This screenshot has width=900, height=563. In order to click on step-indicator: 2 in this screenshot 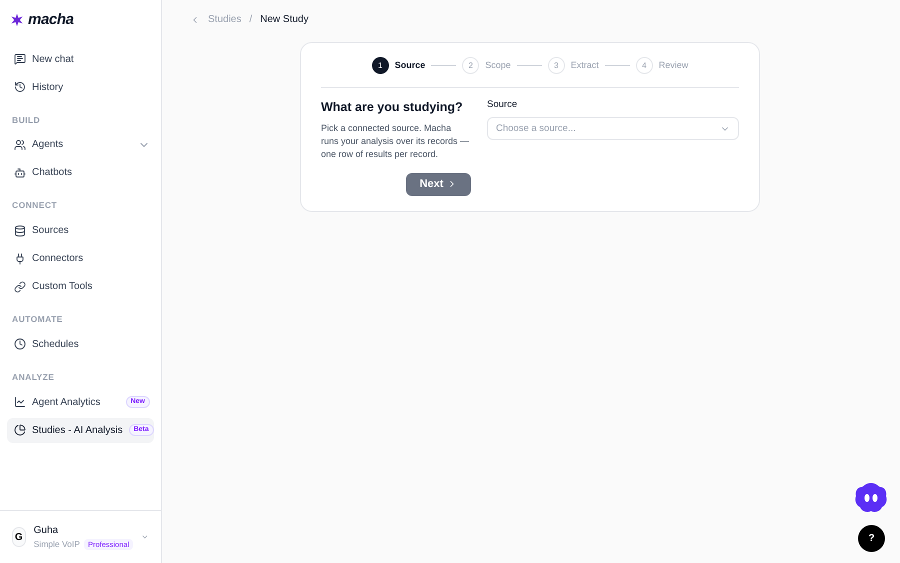, I will do `click(471, 65)`.